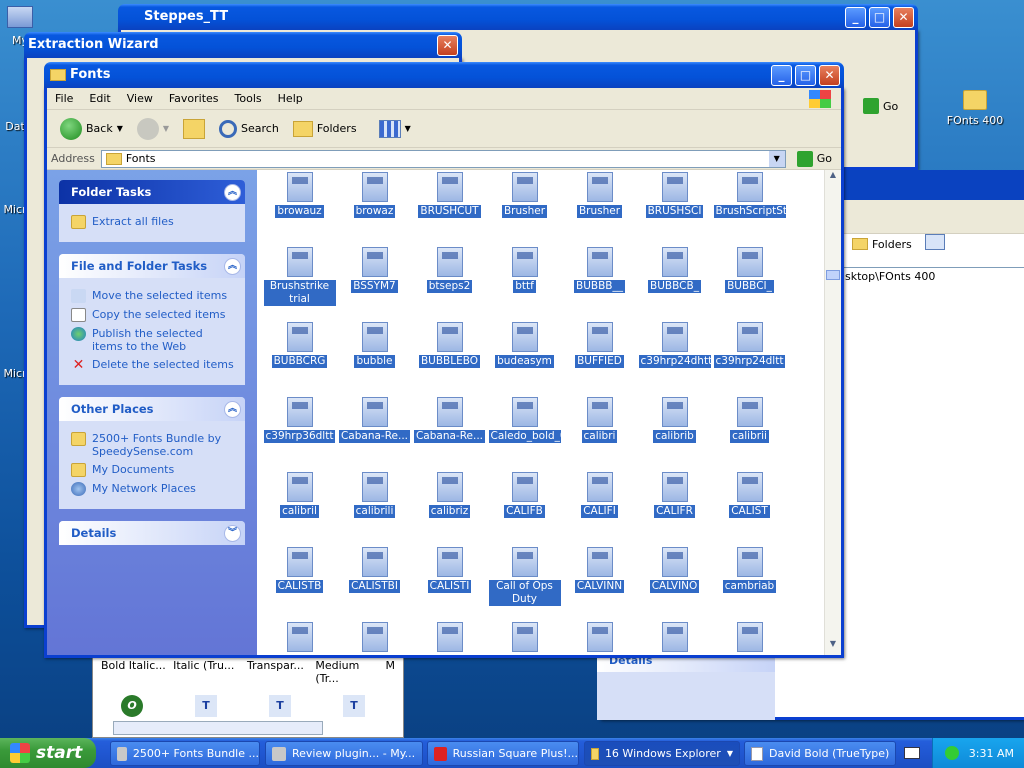 This screenshot has width=1024, height=768. Describe the element at coordinates (64, 98) in the screenshot. I see `menu-file: File` at that location.